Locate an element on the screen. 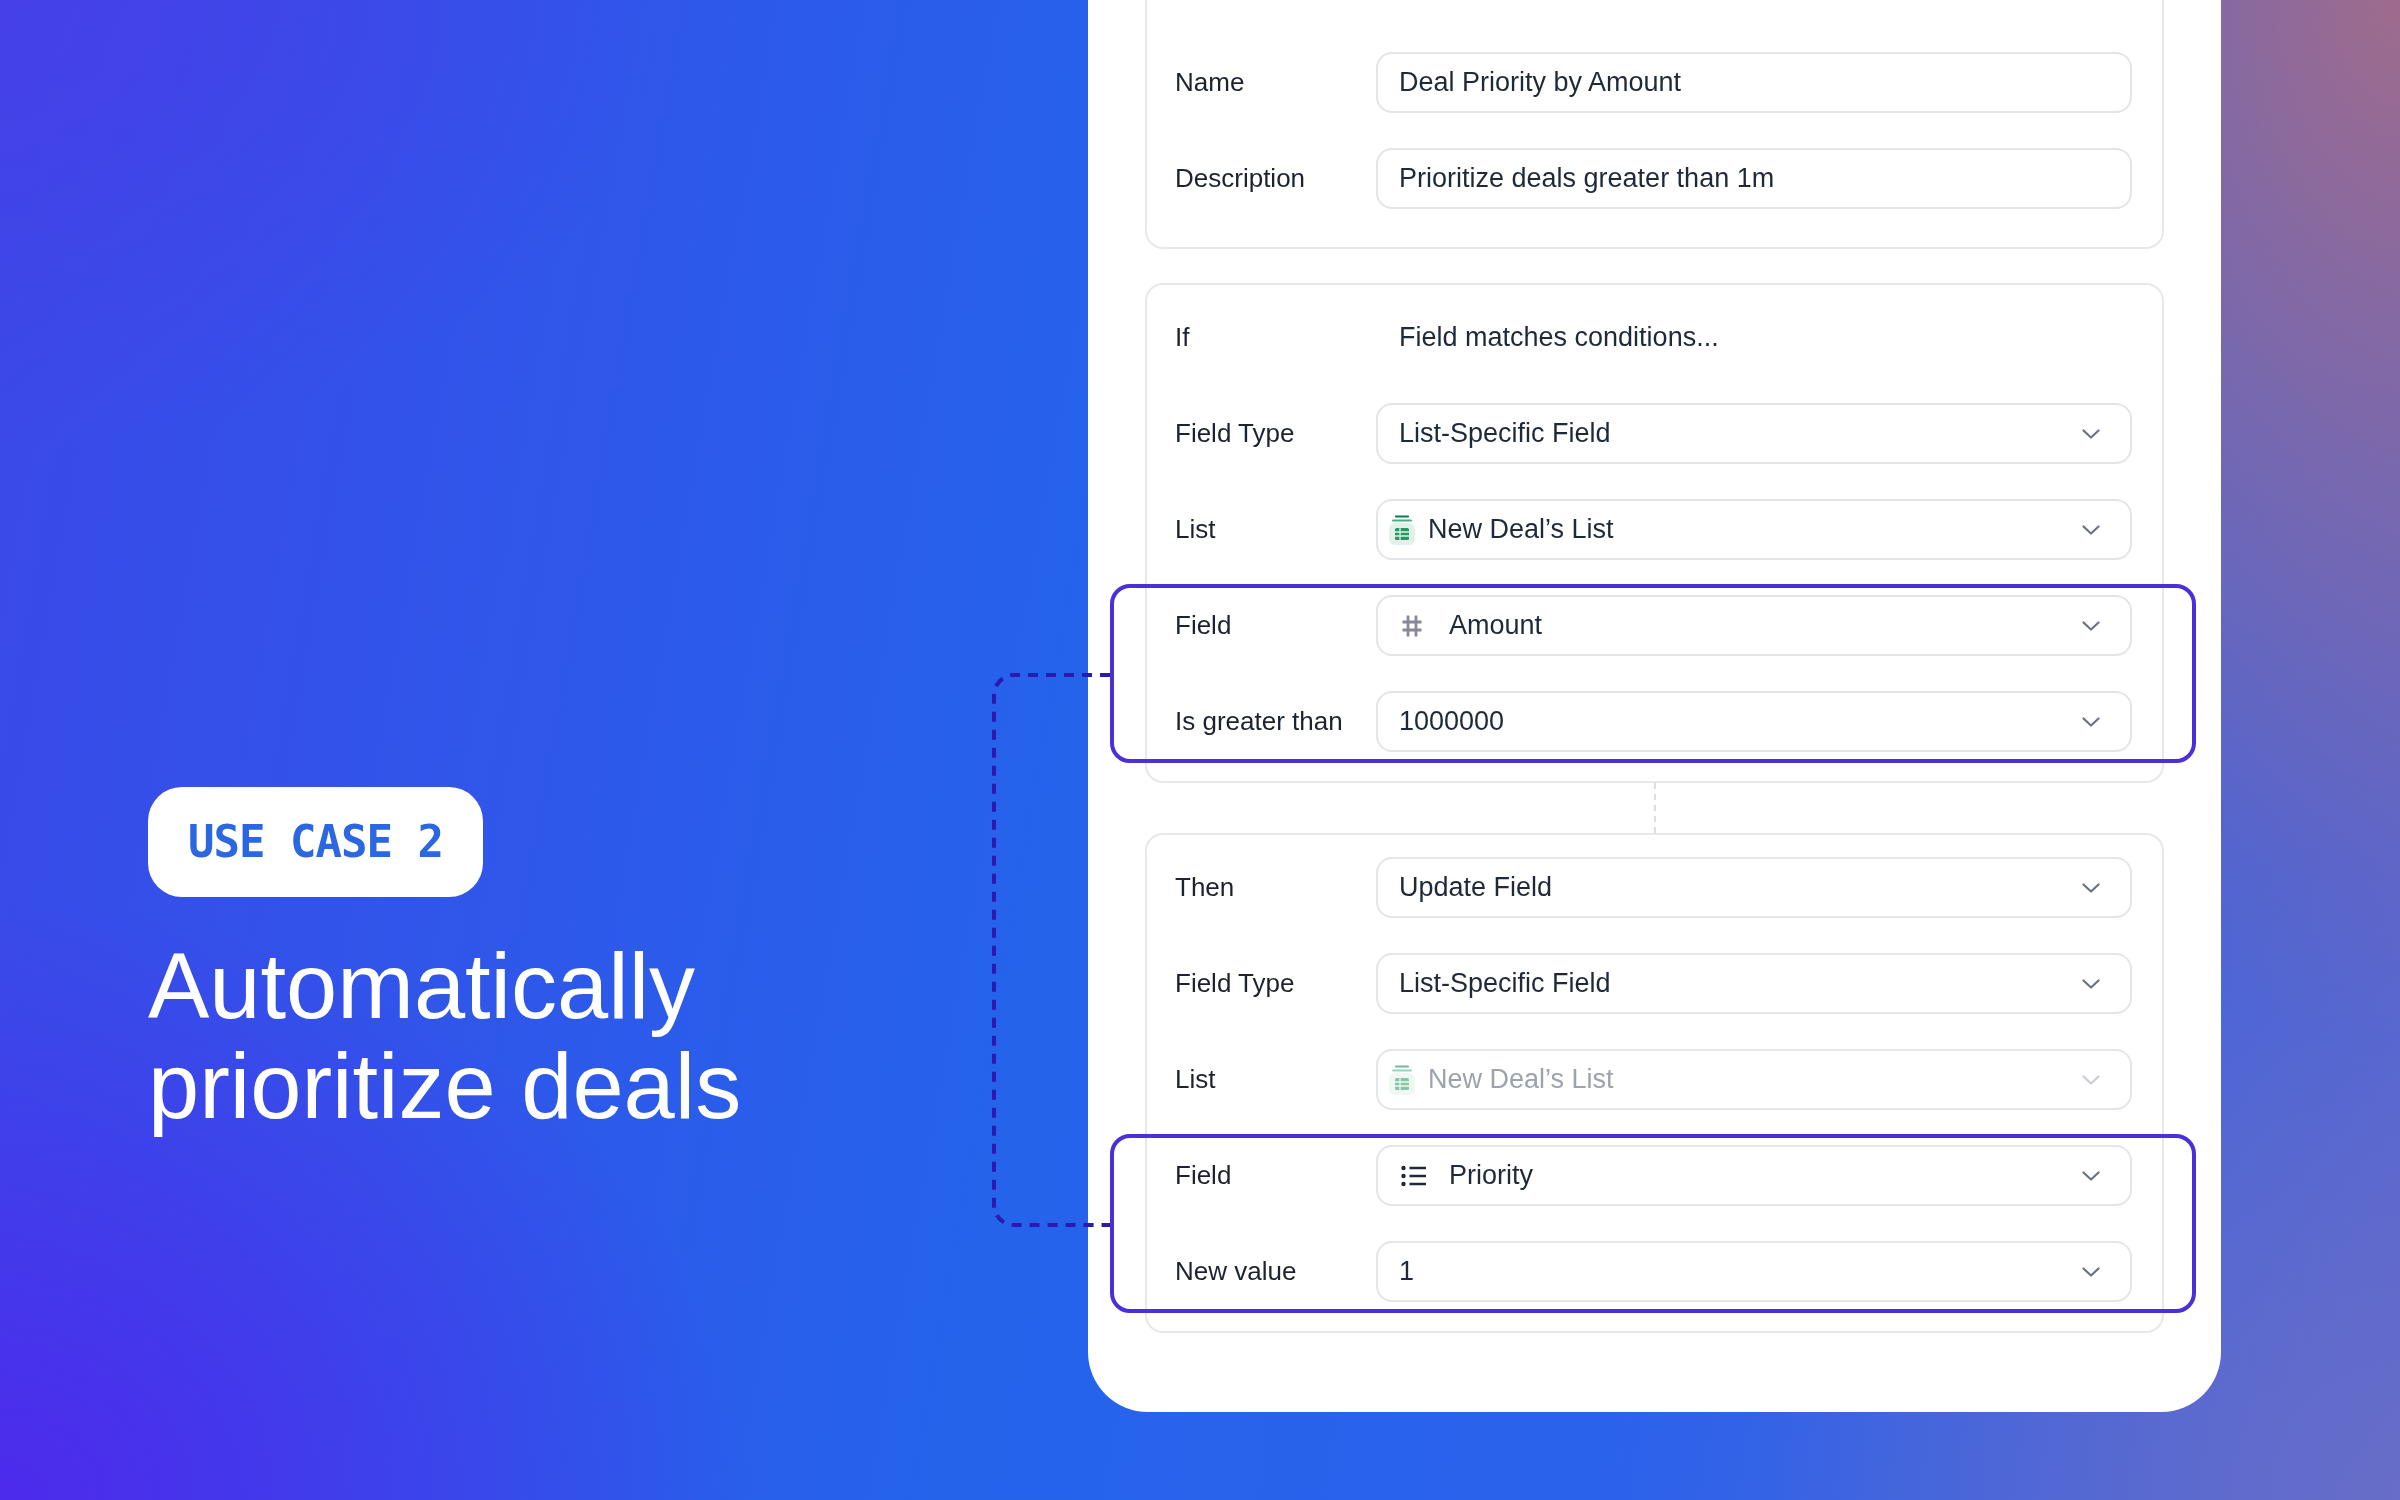 The width and height of the screenshot is (2400, 1500). dropdown: 1000000 is located at coordinates (1754, 721).